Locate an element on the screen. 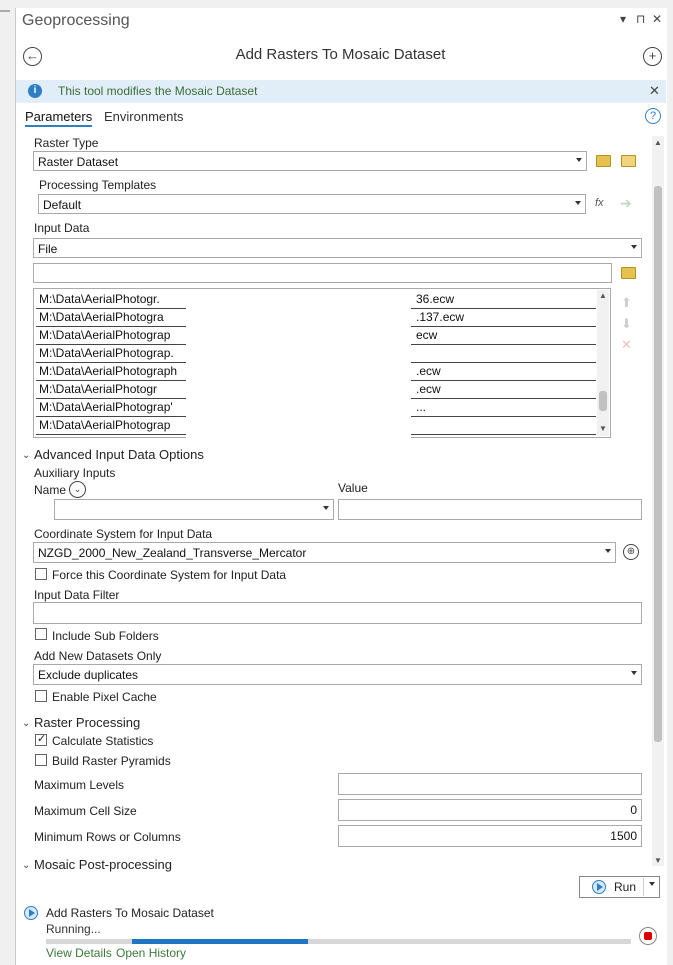 The height and width of the screenshot is (965, 673). tab-environments: Environments is located at coordinates (143, 116).